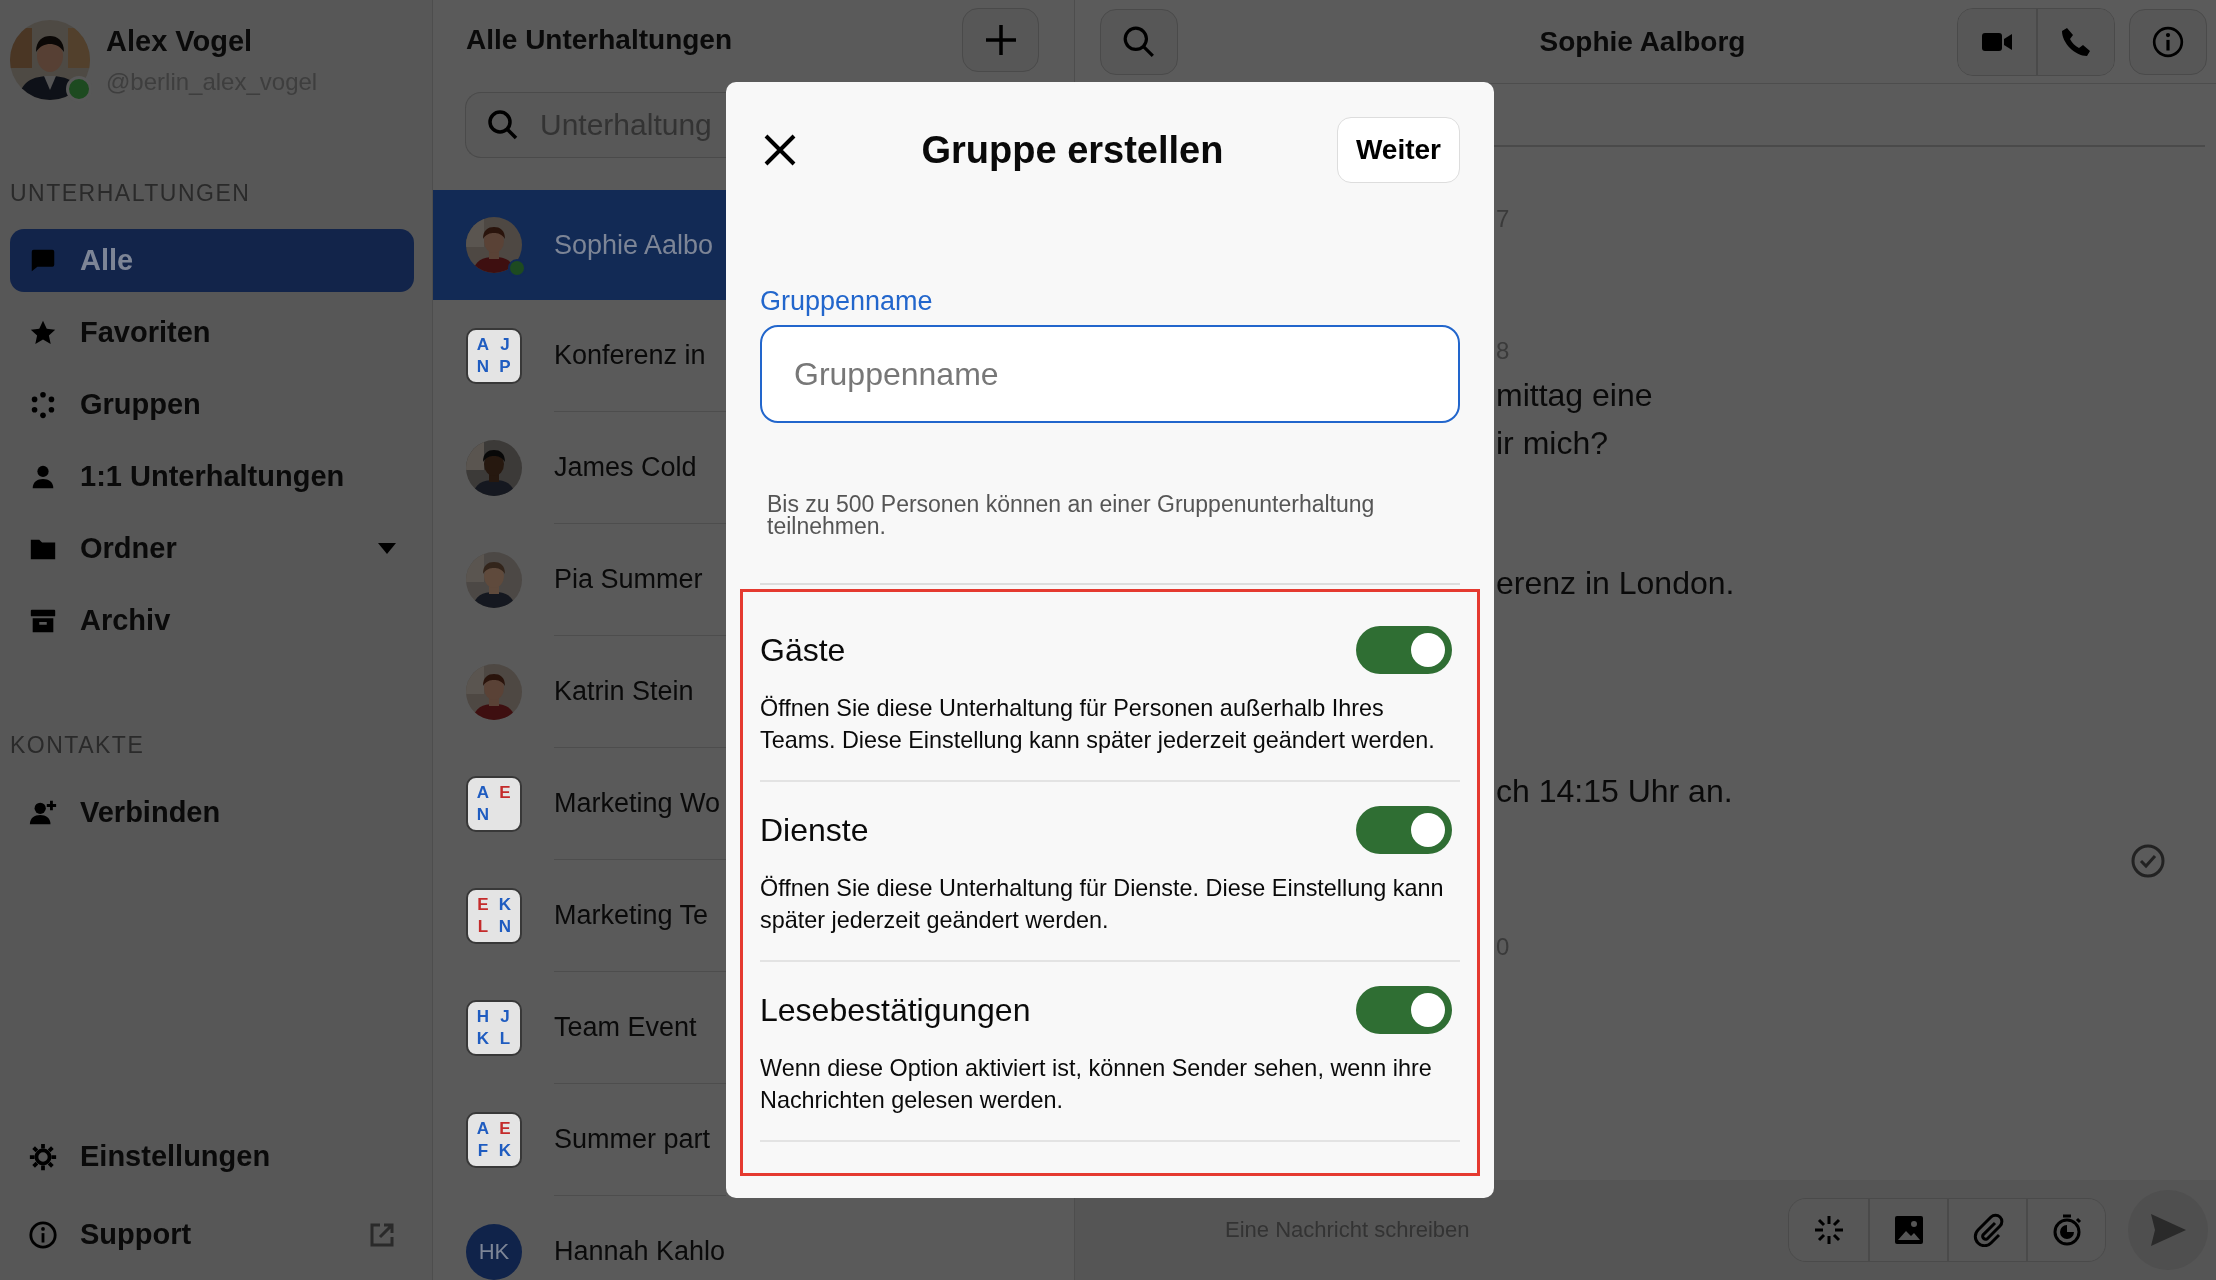  I want to click on conversation-item: A J N P Konferenz in, so click(579, 356).